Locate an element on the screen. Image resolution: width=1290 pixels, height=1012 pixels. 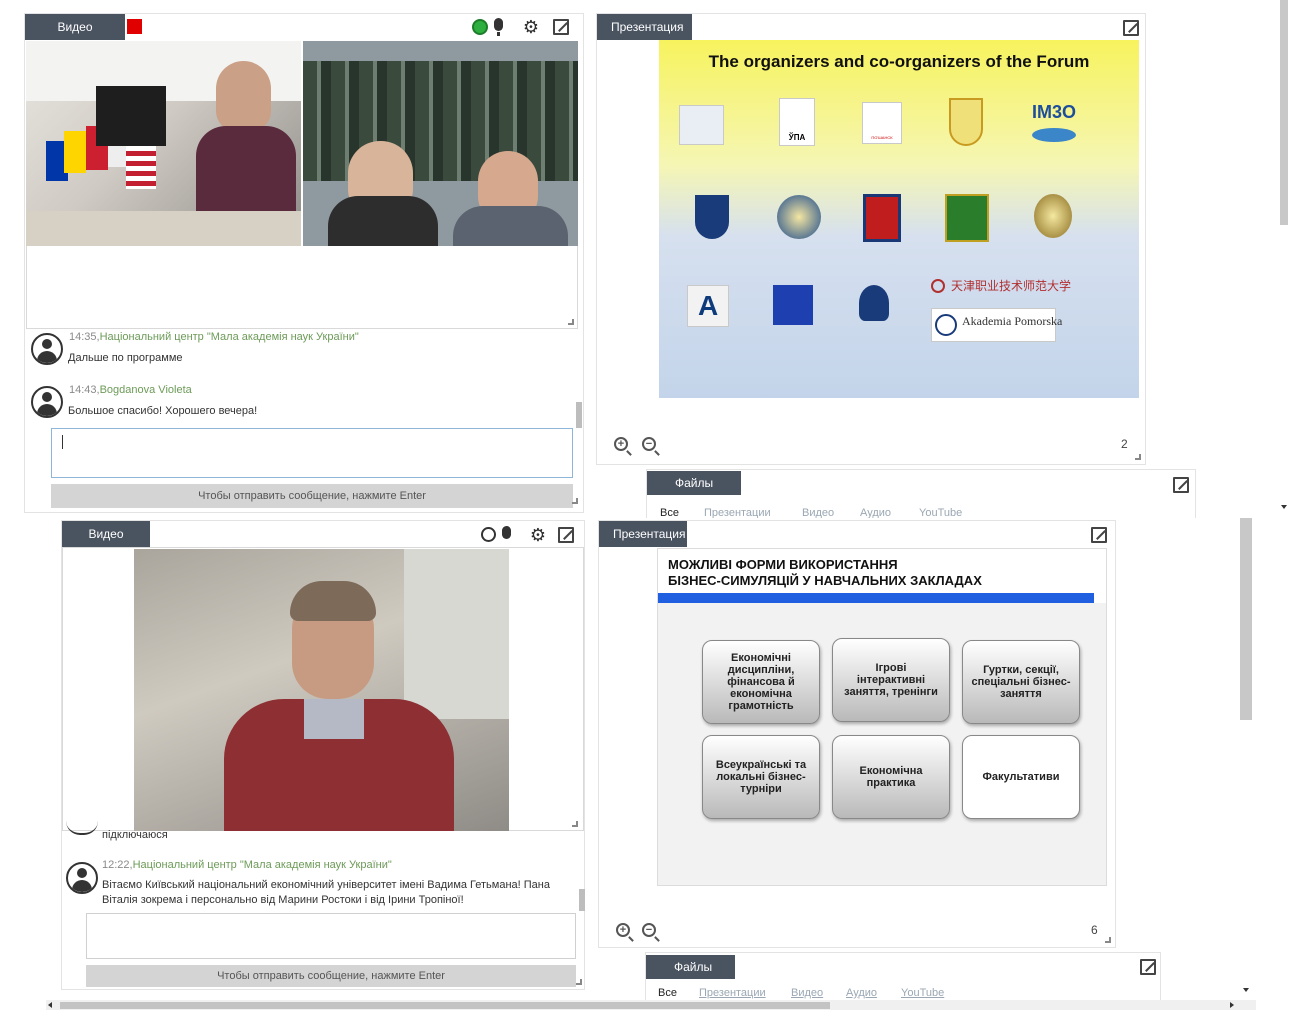
logo-square-blue is located at coordinates (793, 305).